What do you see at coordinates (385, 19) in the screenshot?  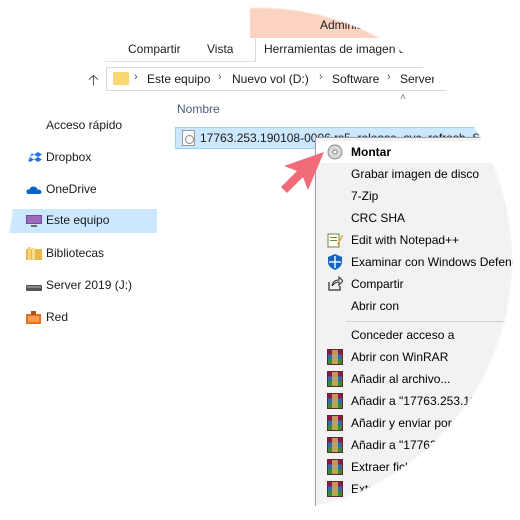 I see `ribbon-context-group` at bounding box center [385, 19].